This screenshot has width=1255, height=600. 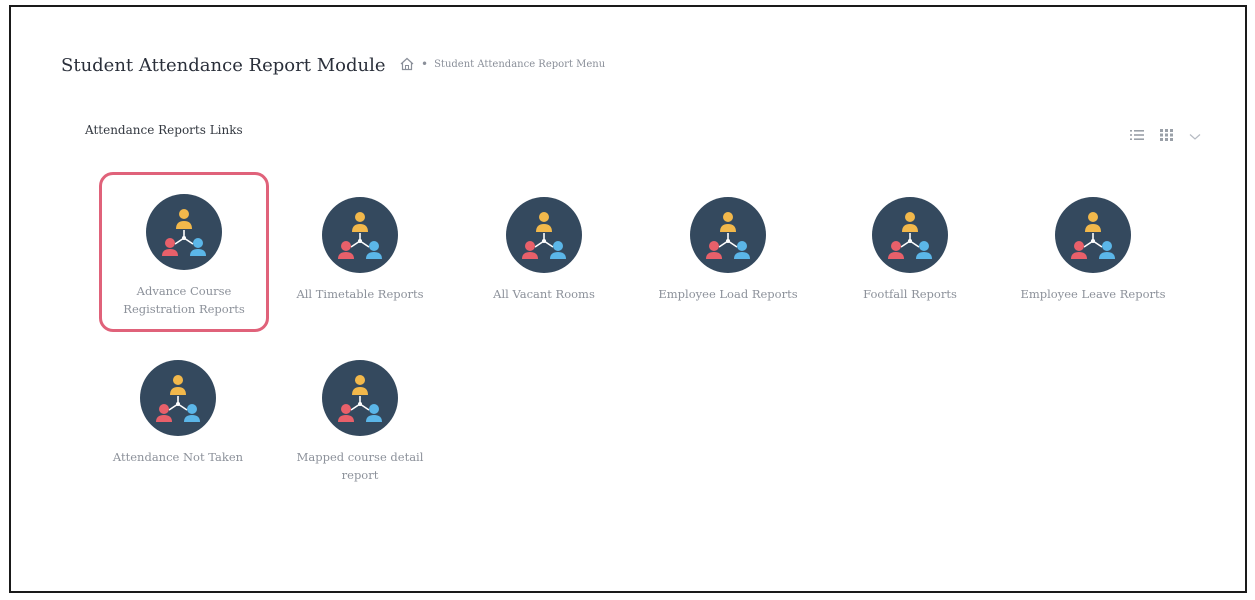 I want to click on grid-view-icon, so click(x=1166, y=135).